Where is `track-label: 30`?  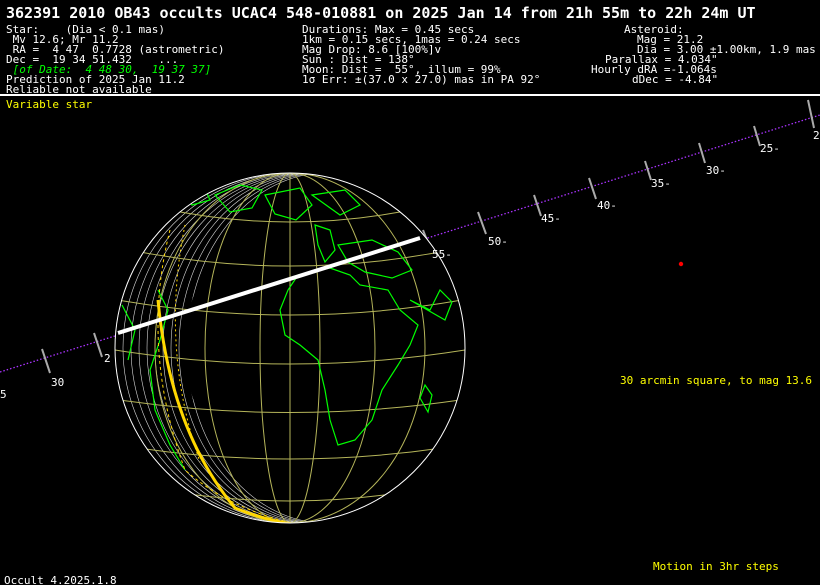
track-label: 30 is located at coordinates (58, 382).